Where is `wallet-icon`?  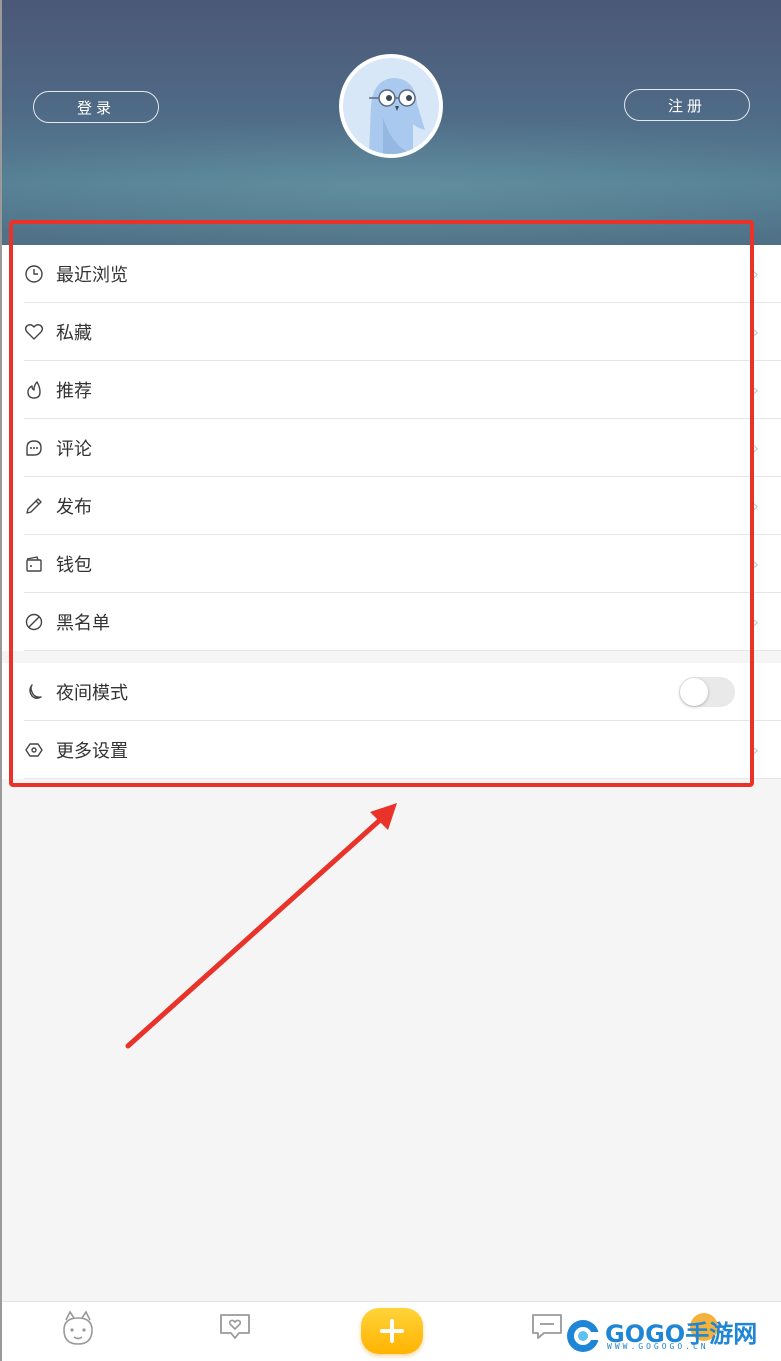
wallet-icon is located at coordinates (34, 564).